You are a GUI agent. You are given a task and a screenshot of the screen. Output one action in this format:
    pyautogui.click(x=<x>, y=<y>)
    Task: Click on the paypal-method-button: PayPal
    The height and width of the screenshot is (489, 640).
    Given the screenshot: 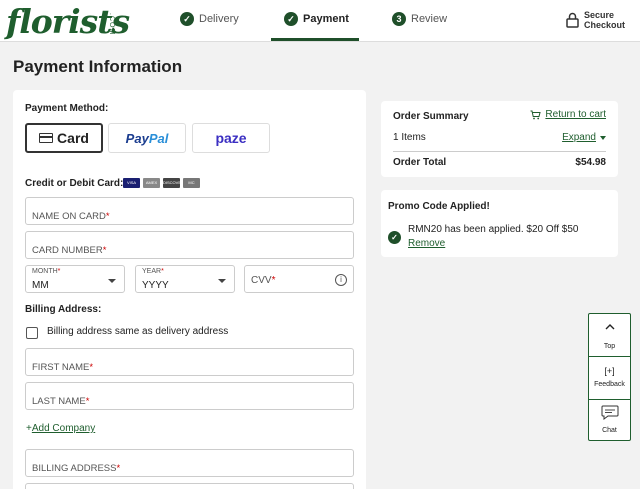 What is the action you would take?
    pyautogui.click(x=147, y=138)
    